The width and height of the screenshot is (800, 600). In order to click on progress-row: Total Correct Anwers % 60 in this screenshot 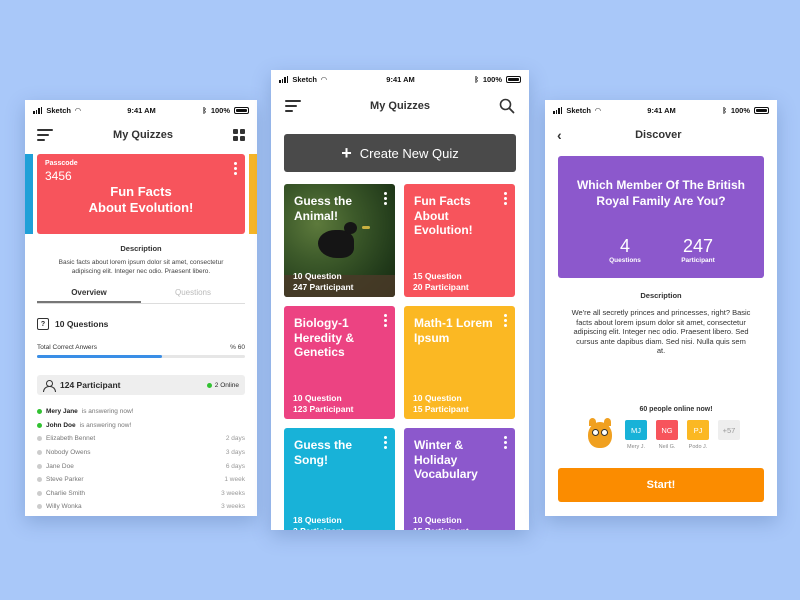, I will do `click(141, 340)`.